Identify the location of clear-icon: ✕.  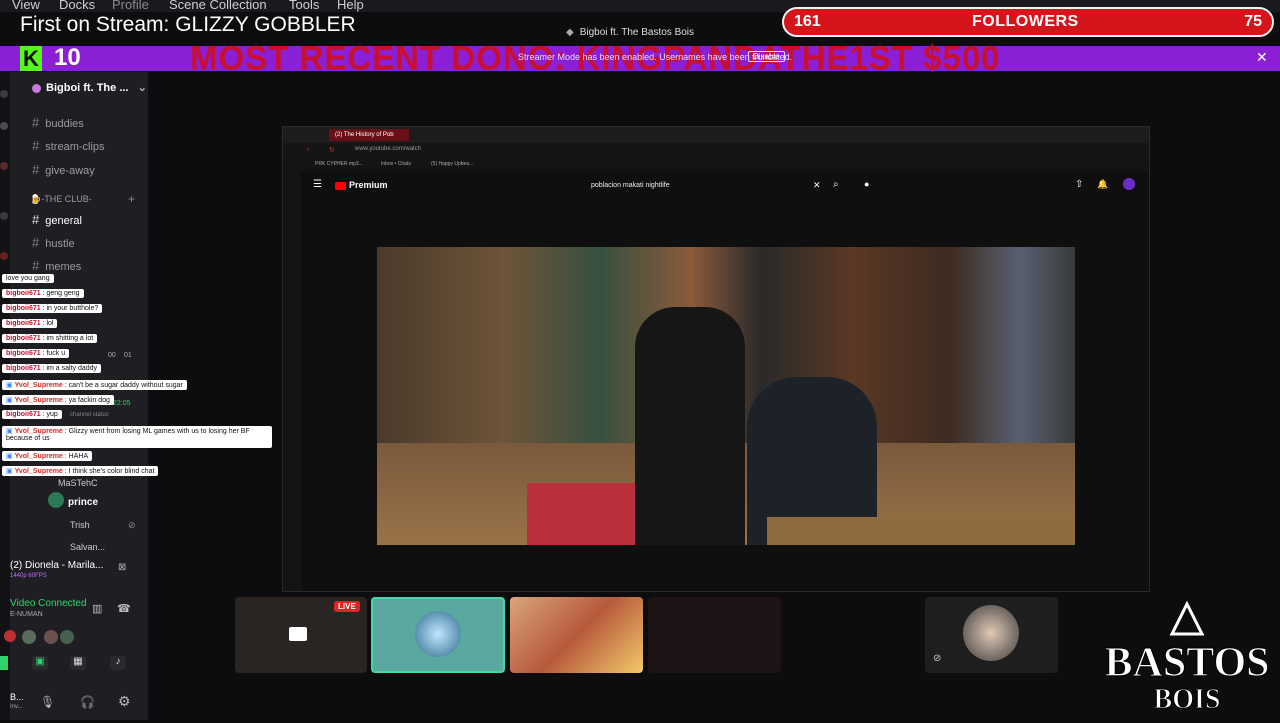
(817, 185).